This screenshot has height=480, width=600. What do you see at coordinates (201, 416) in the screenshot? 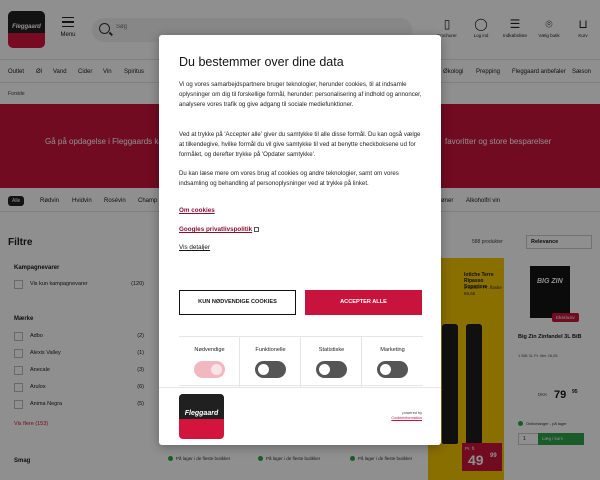
I see `fleggaard-logo: Fleggaard` at bounding box center [201, 416].